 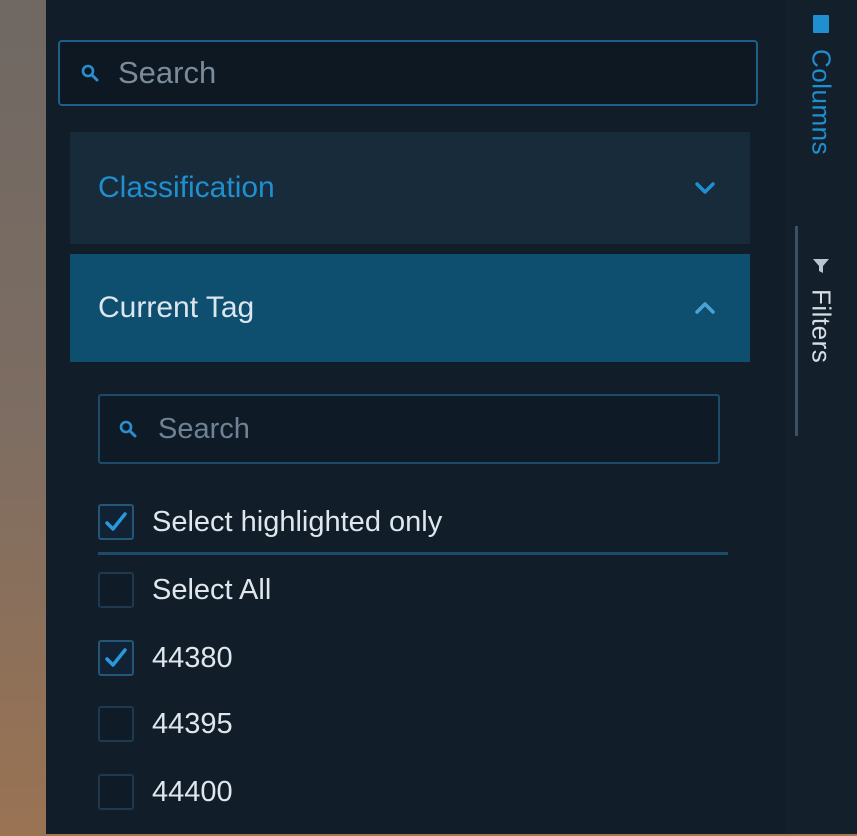 I want to click on group-label-classification: Classification, so click(x=186, y=187).